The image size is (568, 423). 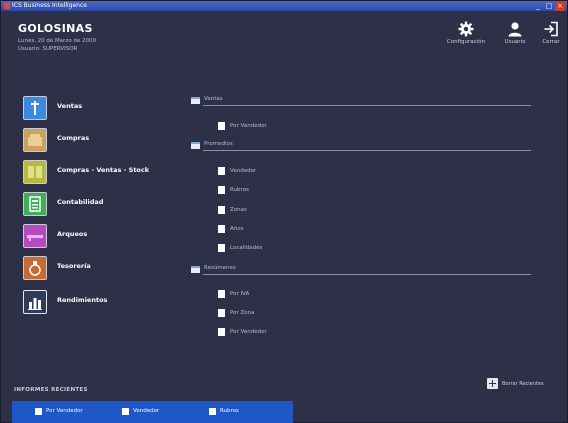 I want to click on close-window-button: ×, so click(x=560, y=6).